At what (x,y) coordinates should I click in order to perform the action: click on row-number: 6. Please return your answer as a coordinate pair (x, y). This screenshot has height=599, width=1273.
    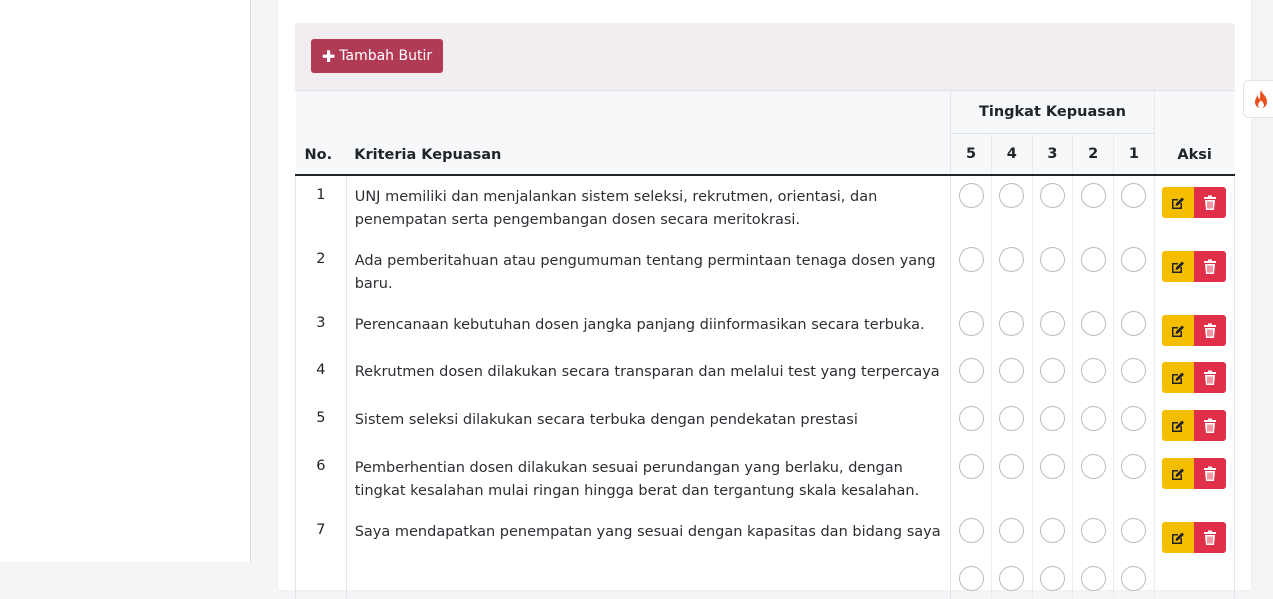
    Looking at the image, I should click on (321, 479).